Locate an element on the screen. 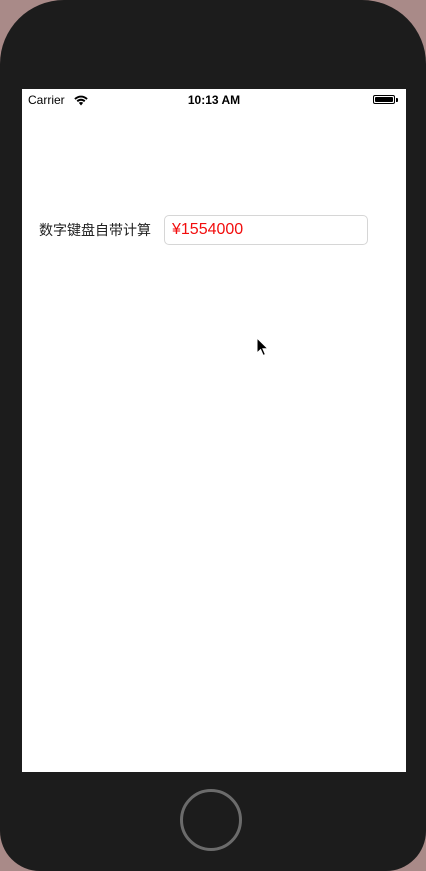  battery-icon is located at coordinates (384, 99).